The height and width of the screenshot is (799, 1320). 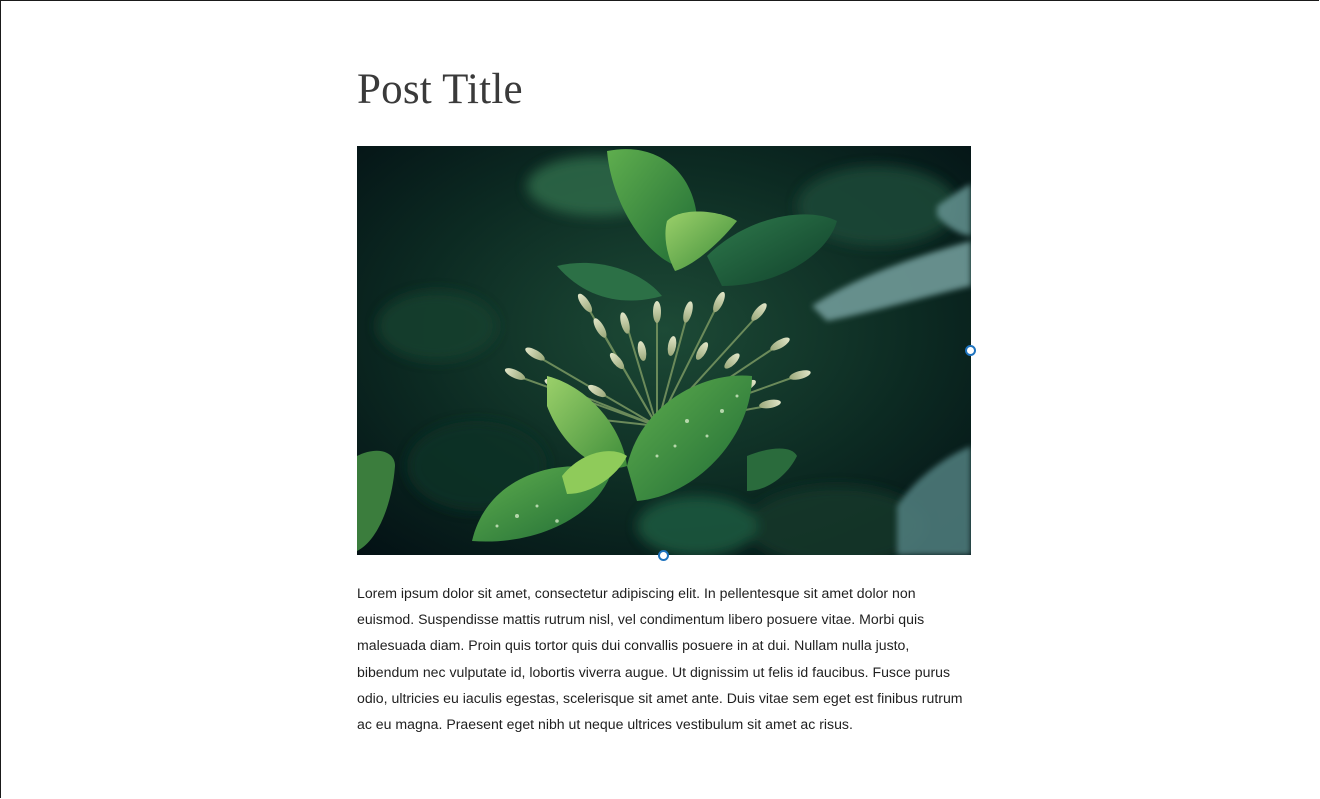 I want to click on post-title: Post Title, so click(x=664, y=90).